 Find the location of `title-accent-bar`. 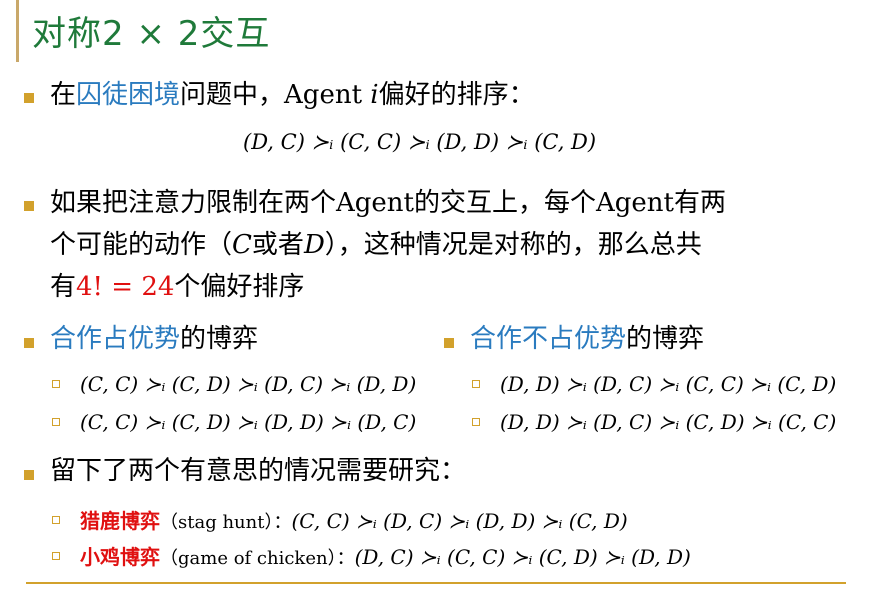

title-accent-bar is located at coordinates (17, 31).